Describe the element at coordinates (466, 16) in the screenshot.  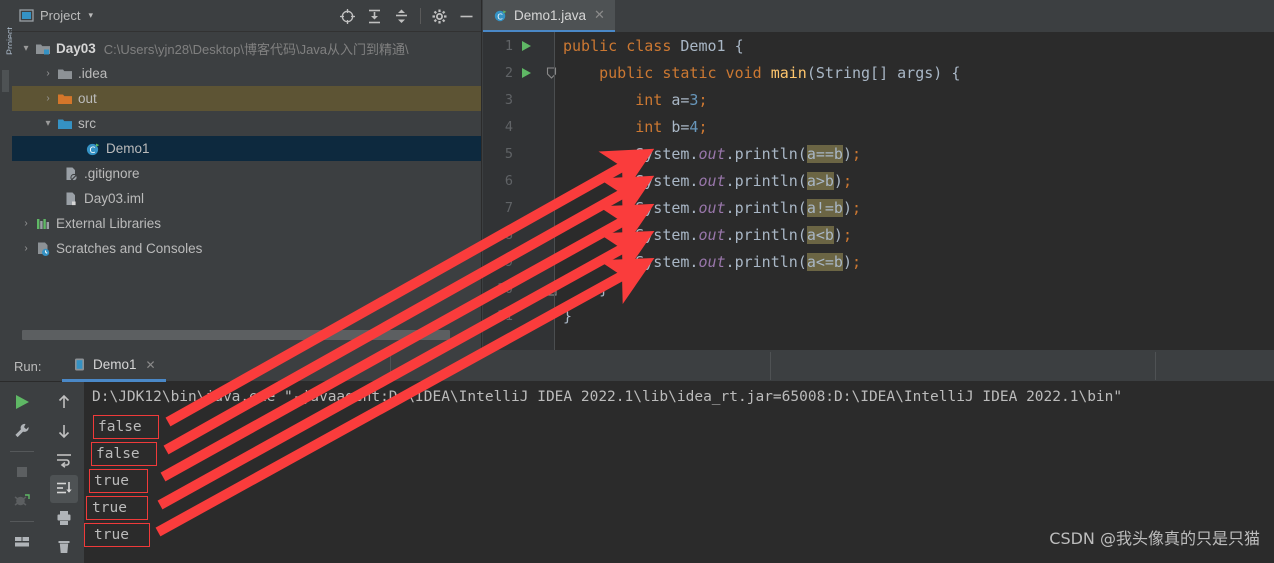
I see `hide-panel-icon` at that location.